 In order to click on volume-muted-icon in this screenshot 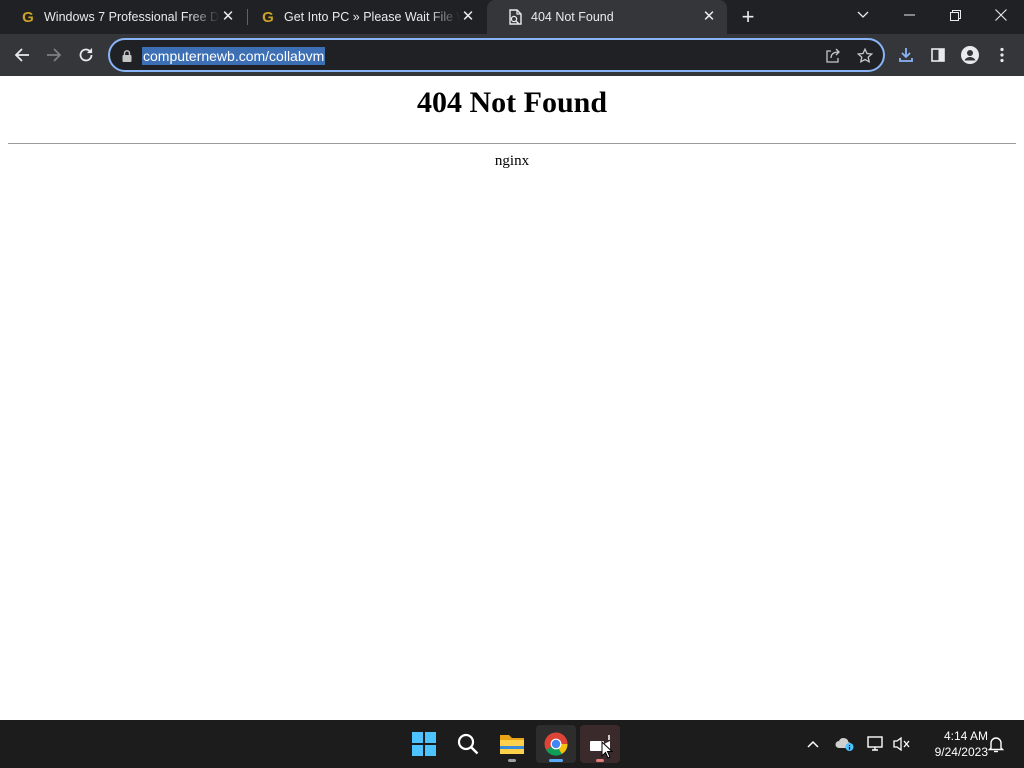, I will do `click(901, 744)`.